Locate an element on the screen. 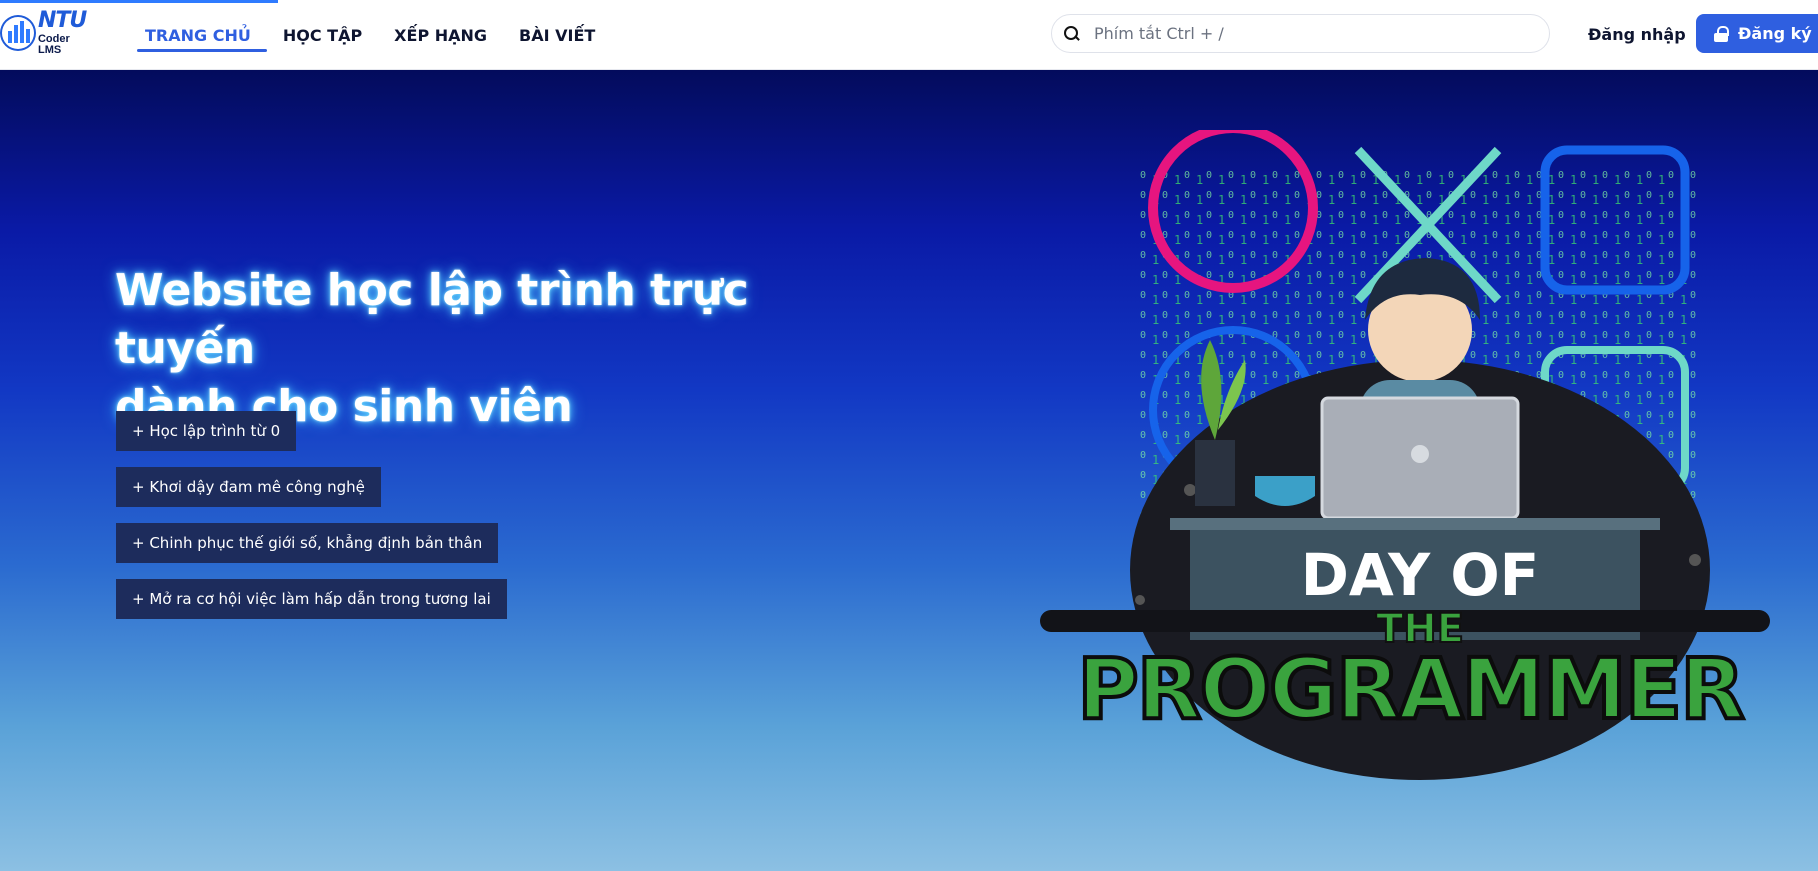  hero-title-line1: Website học lập trình trực tuyến is located at coordinates (432, 319).